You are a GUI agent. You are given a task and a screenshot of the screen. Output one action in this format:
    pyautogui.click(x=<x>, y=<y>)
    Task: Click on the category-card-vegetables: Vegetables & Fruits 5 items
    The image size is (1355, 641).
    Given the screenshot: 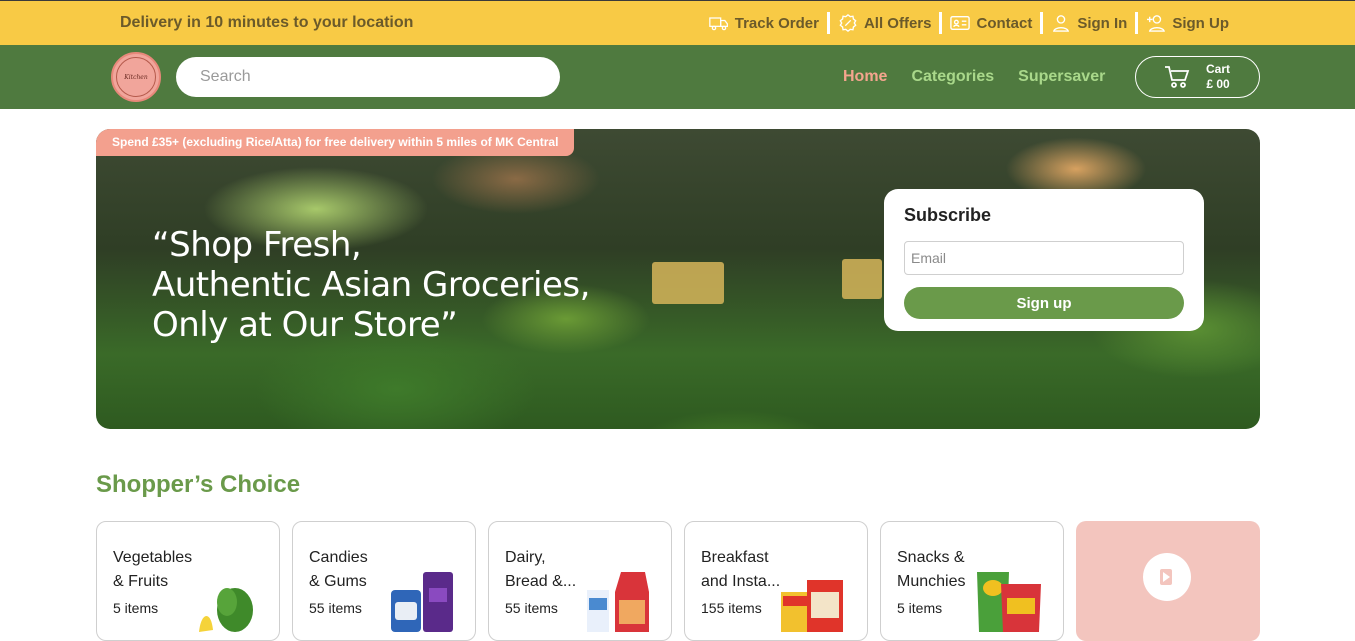 What is the action you would take?
    pyautogui.click(x=188, y=581)
    